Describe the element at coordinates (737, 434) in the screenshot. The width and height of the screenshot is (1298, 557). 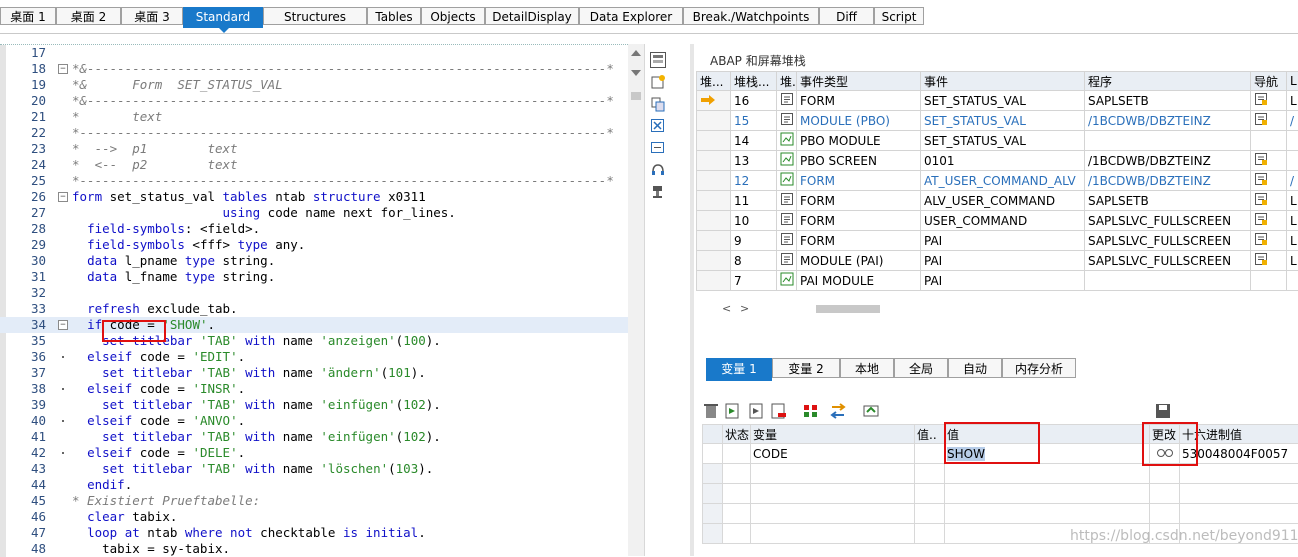
I see `var-header-status: 状态` at that location.